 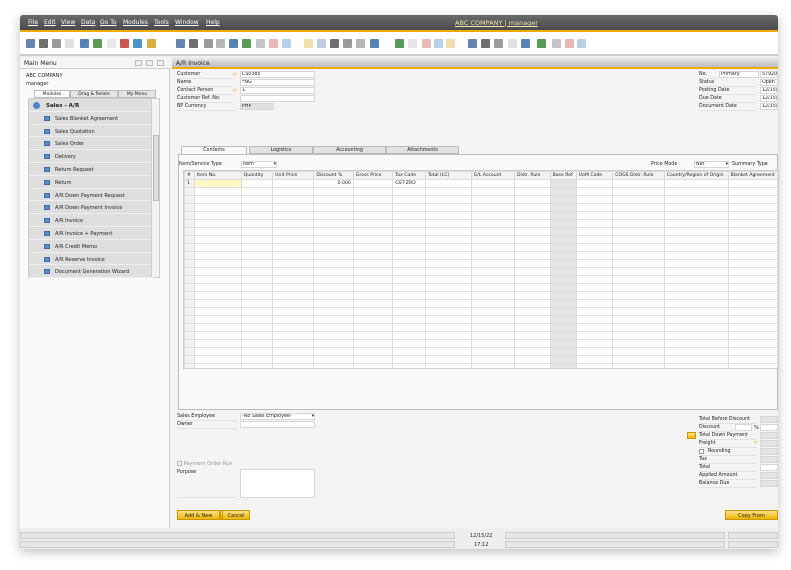 I want to click on menu-item: A/R Credit Memo, so click(x=91, y=246).